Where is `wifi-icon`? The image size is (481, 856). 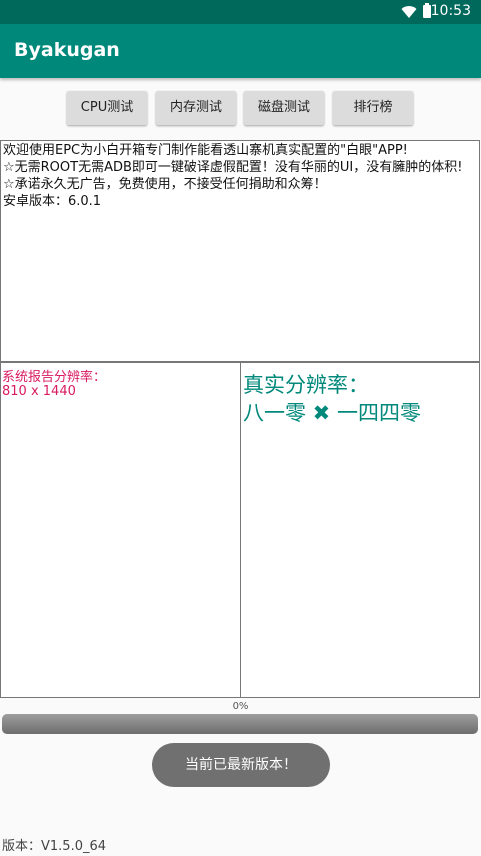
wifi-icon is located at coordinates (409, 12).